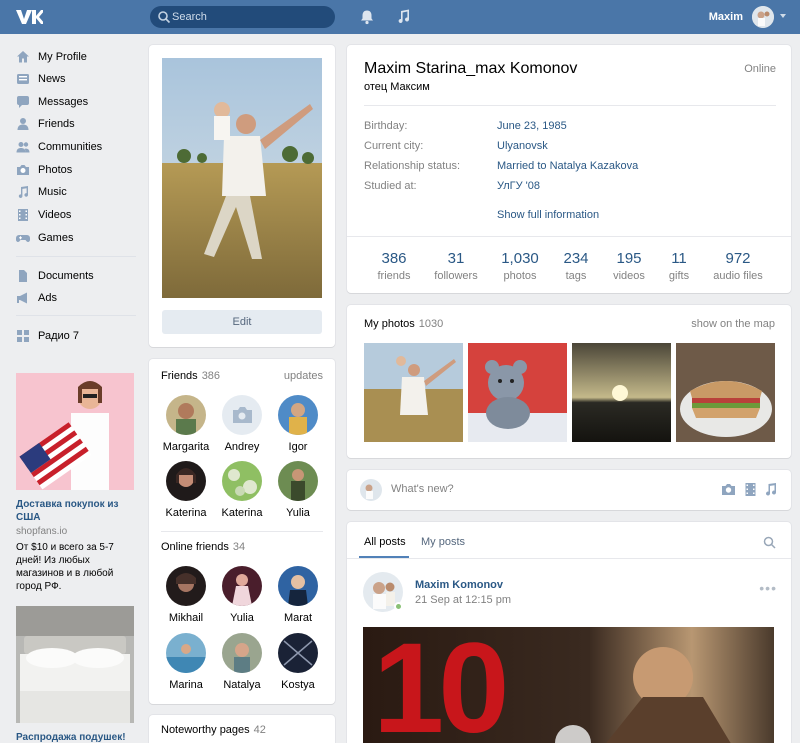 This screenshot has height=743, width=800. I want to click on profile-status: отец Максим, so click(397, 87).